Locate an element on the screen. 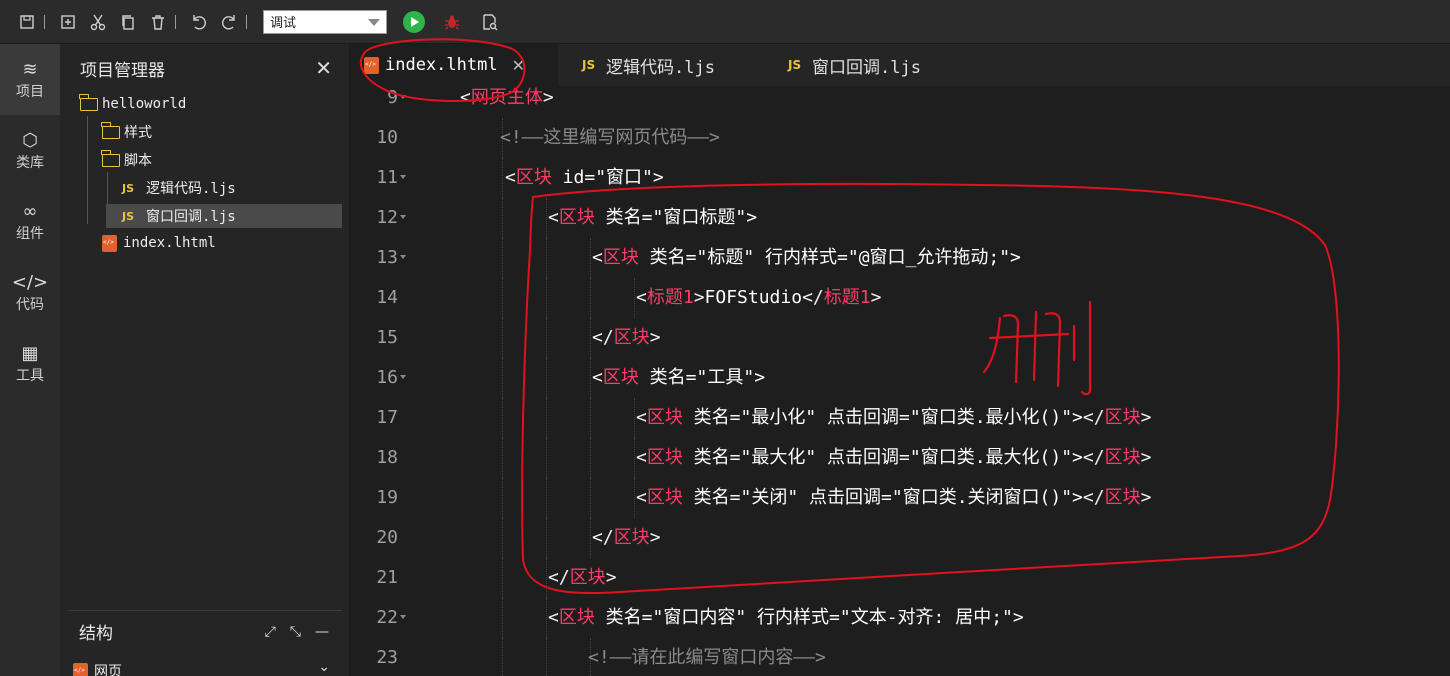 This screenshot has width=1450, height=676. tab-logic-ljs: JS 逻辑代码.ljs is located at coordinates (661, 65).